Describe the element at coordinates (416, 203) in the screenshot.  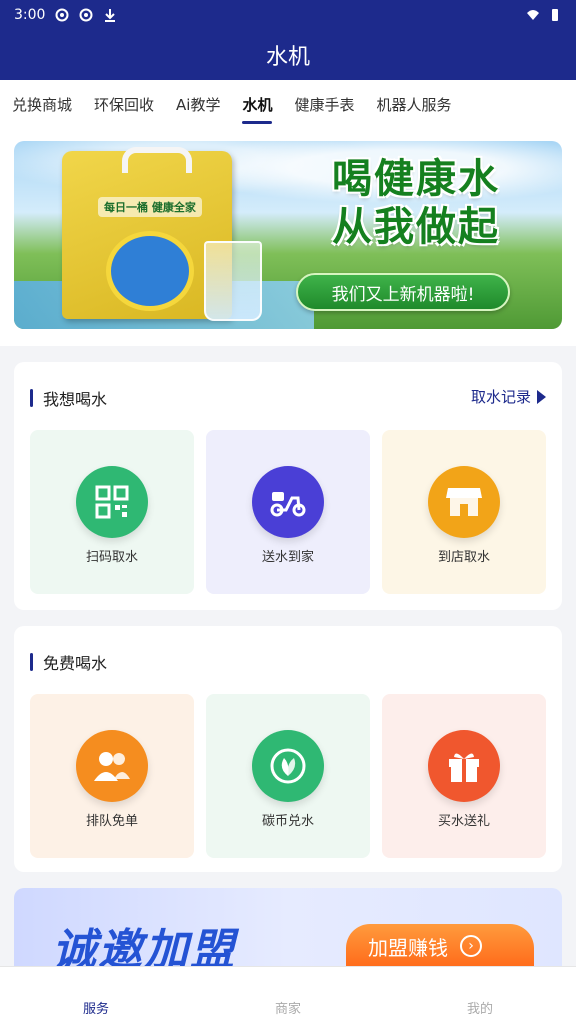
I see `banner-title: 喝健康水 从我做起` at that location.